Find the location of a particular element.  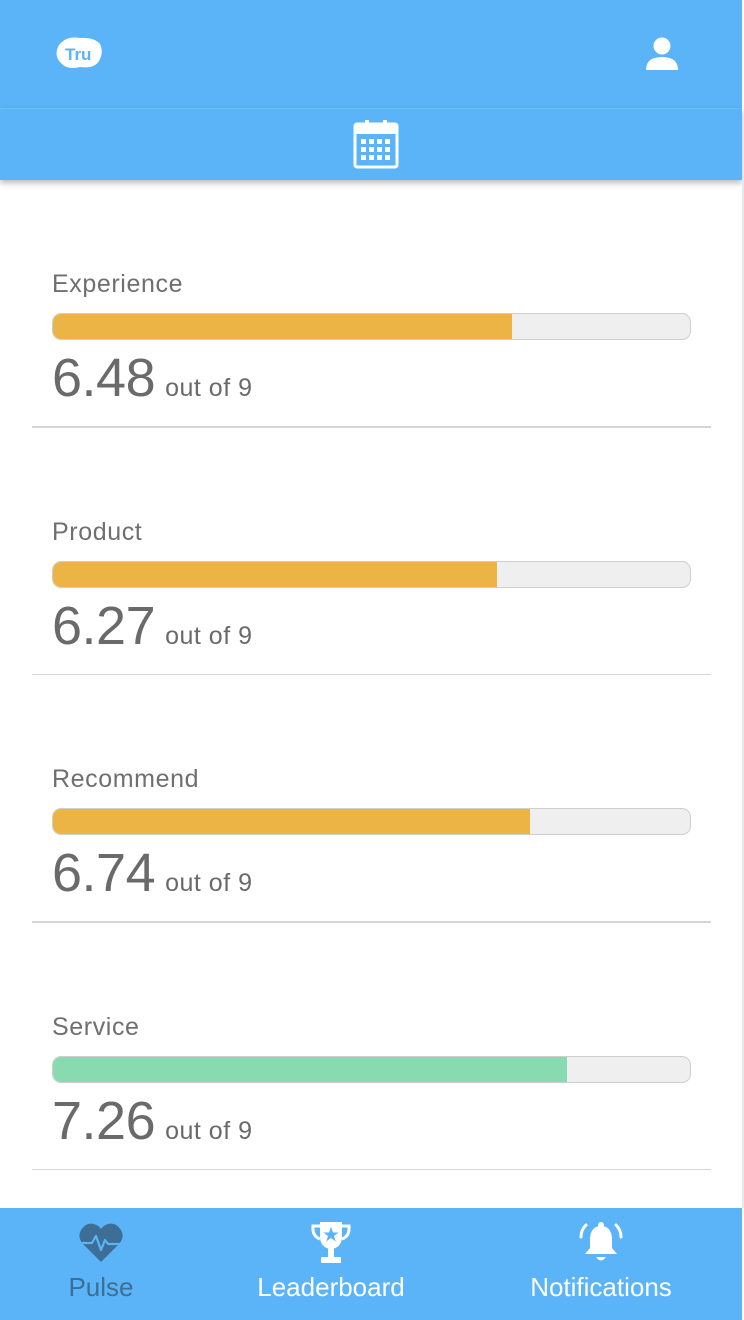

nav-leaderboard-label: Leaderboard is located at coordinates (331, 1287).